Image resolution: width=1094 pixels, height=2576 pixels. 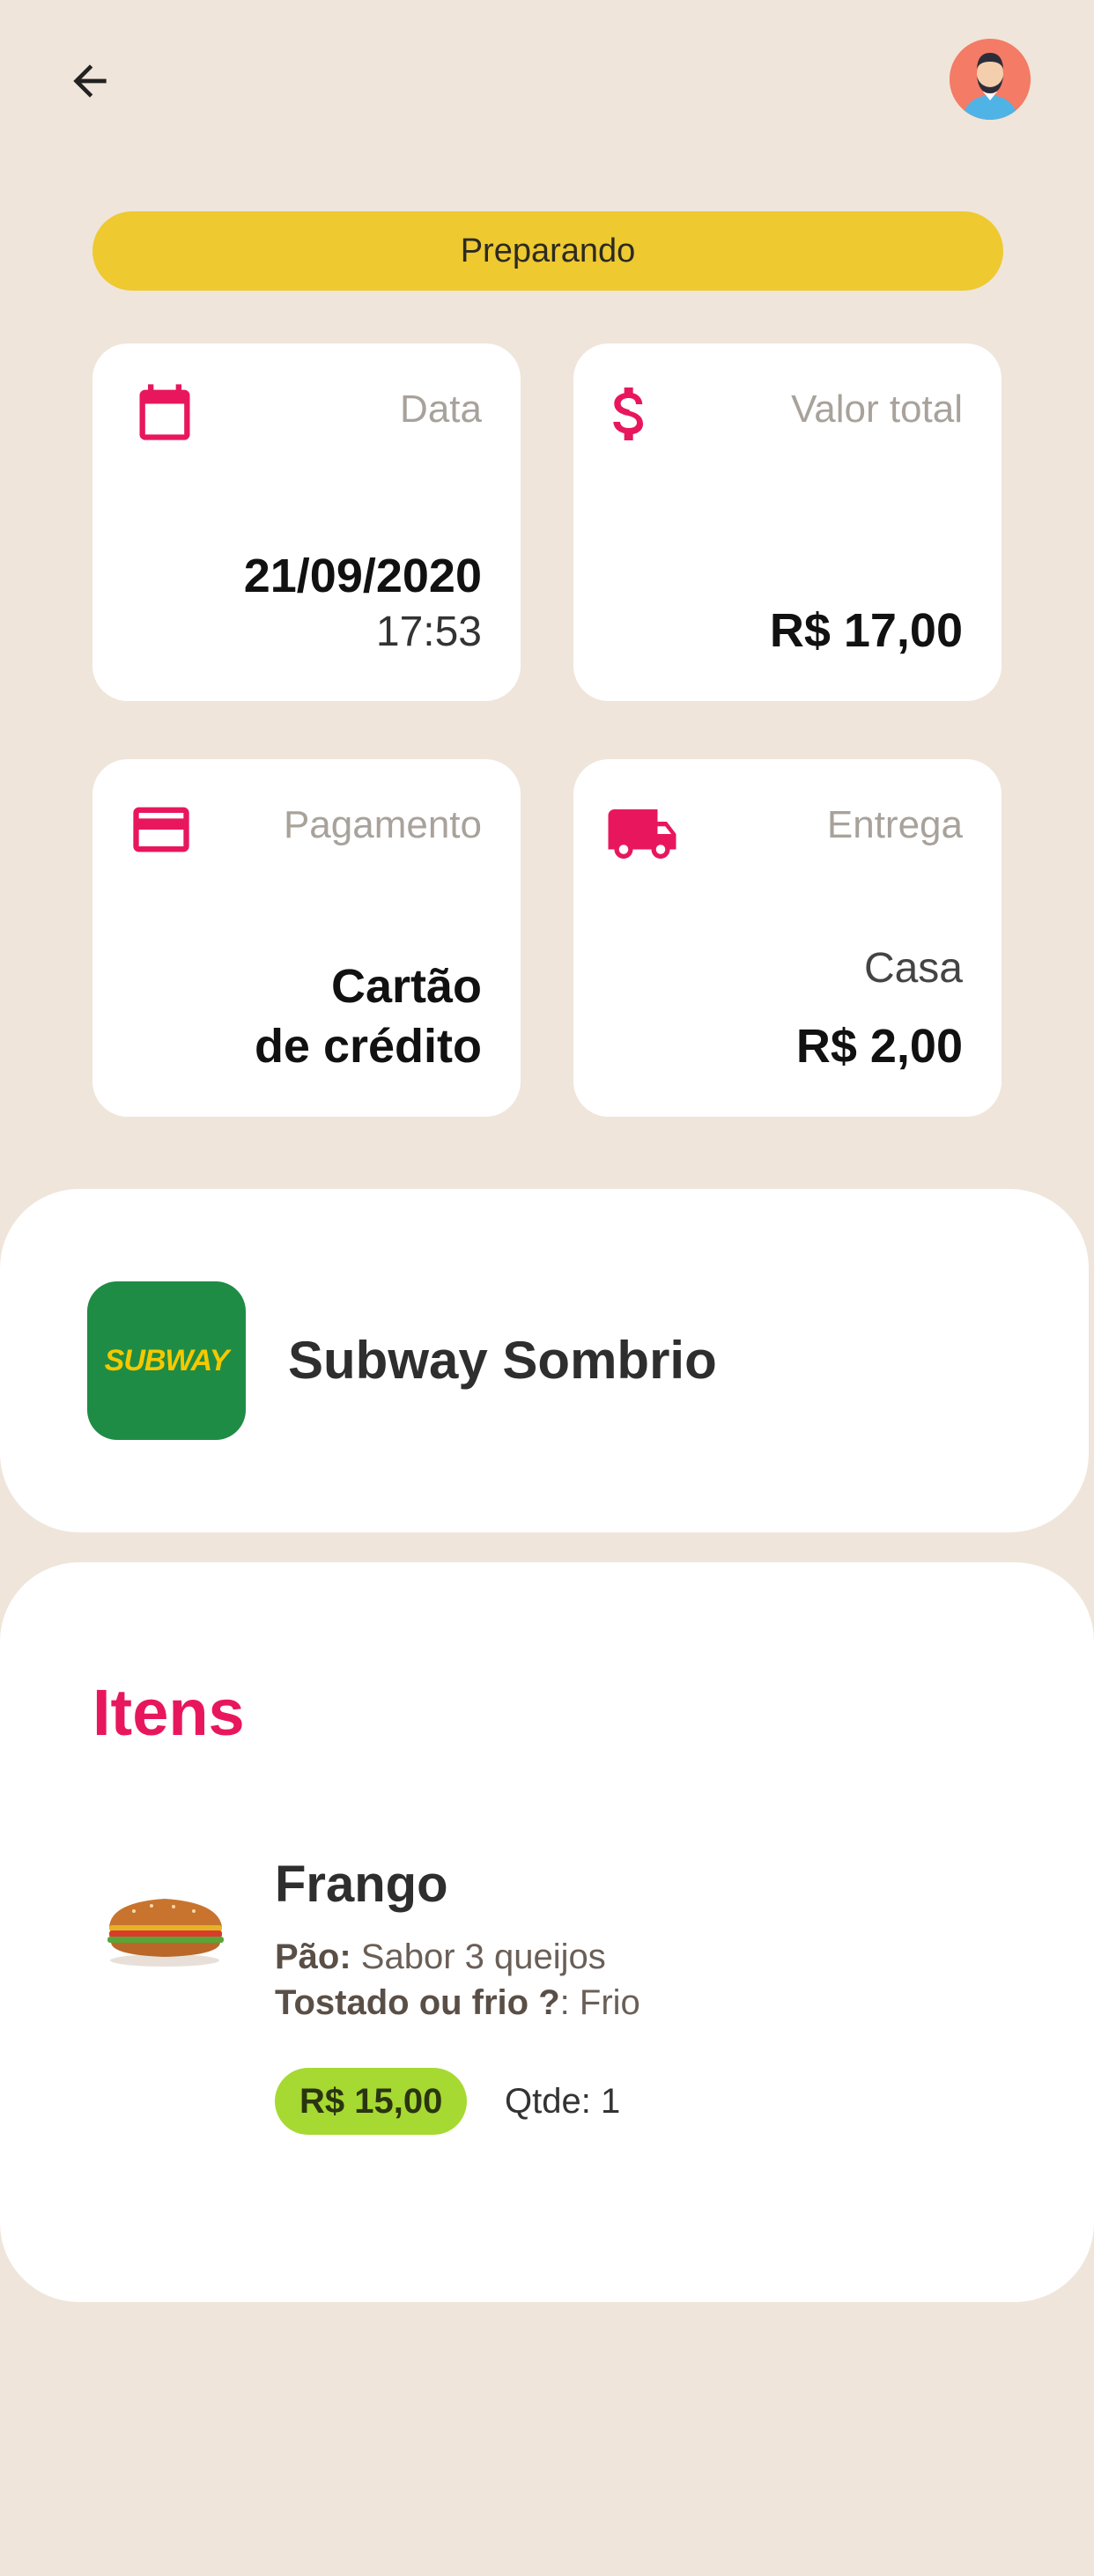 I want to click on delivery-label: Entrega, so click(x=895, y=824).